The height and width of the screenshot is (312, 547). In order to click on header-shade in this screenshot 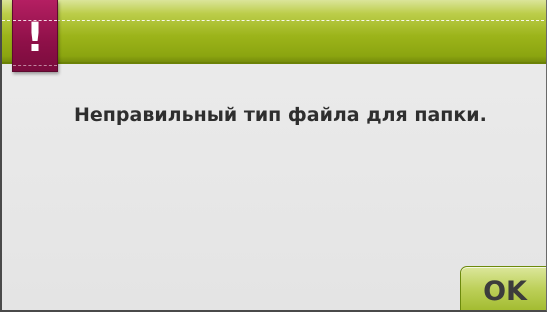, I will do `click(274, 59)`.